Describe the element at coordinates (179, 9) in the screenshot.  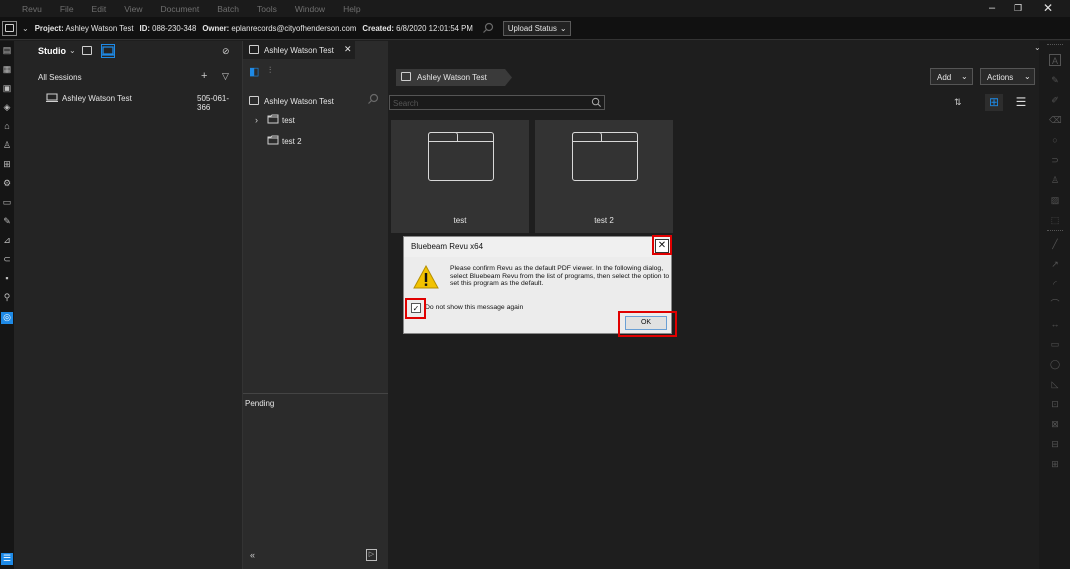
I see `menu-document: Document` at that location.